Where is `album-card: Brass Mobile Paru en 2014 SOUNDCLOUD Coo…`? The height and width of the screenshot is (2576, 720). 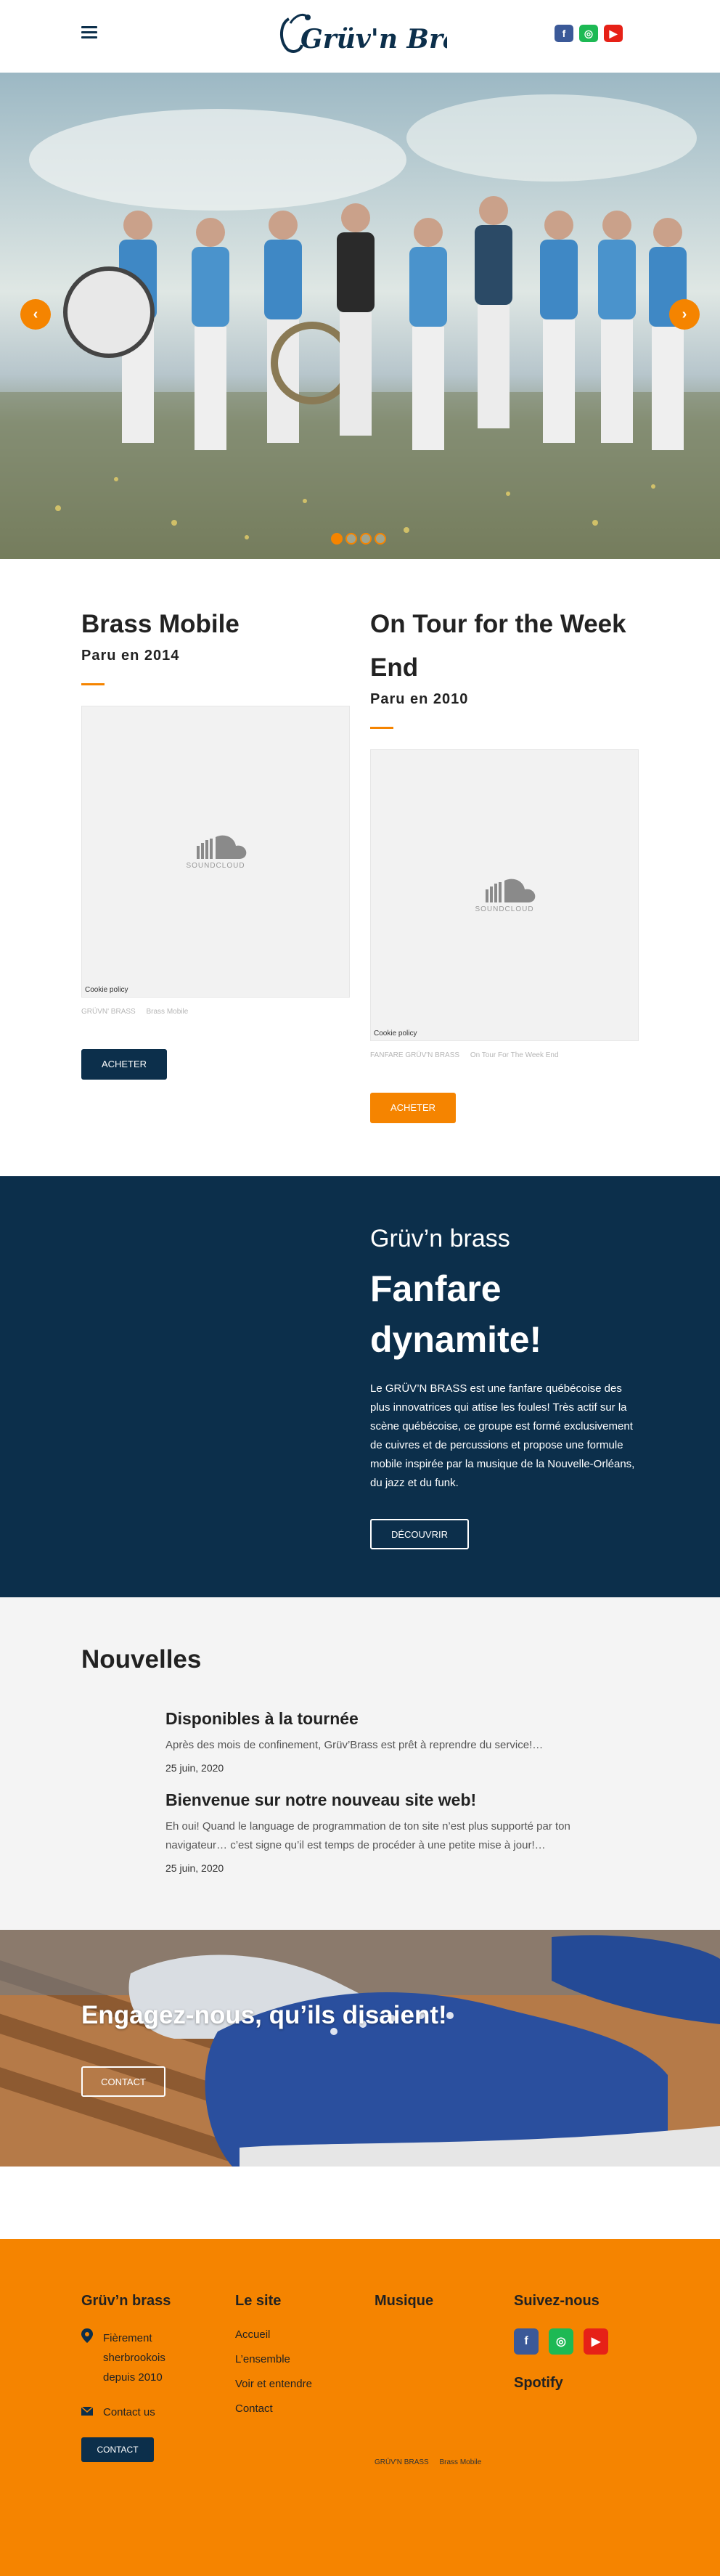 album-card: Brass Mobile Paru en 2014 SOUNDCLOUD Coo… is located at coordinates (215, 841).